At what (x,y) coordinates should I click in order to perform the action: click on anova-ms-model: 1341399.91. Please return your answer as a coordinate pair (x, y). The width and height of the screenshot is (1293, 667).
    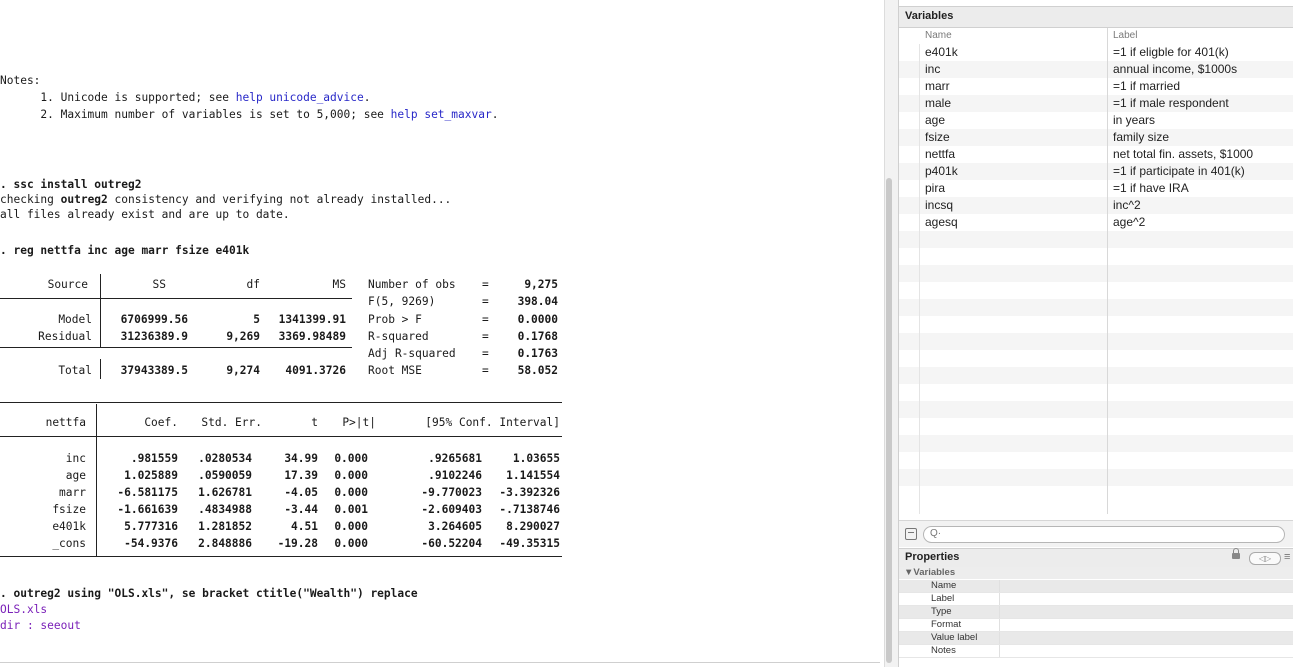
    Looking at the image, I should click on (312, 319).